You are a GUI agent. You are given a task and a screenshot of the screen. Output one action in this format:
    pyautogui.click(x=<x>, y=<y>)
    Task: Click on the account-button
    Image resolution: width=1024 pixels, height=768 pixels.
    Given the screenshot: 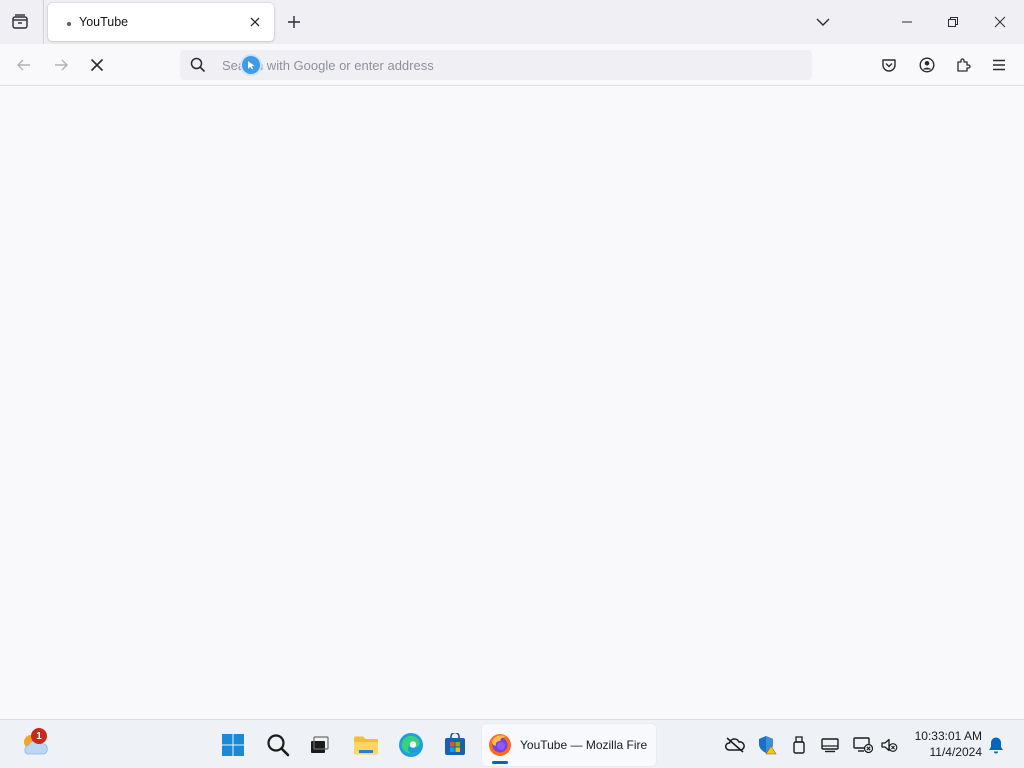 What is the action you would take?
    pyautogui.click(x=927, y=65)
    